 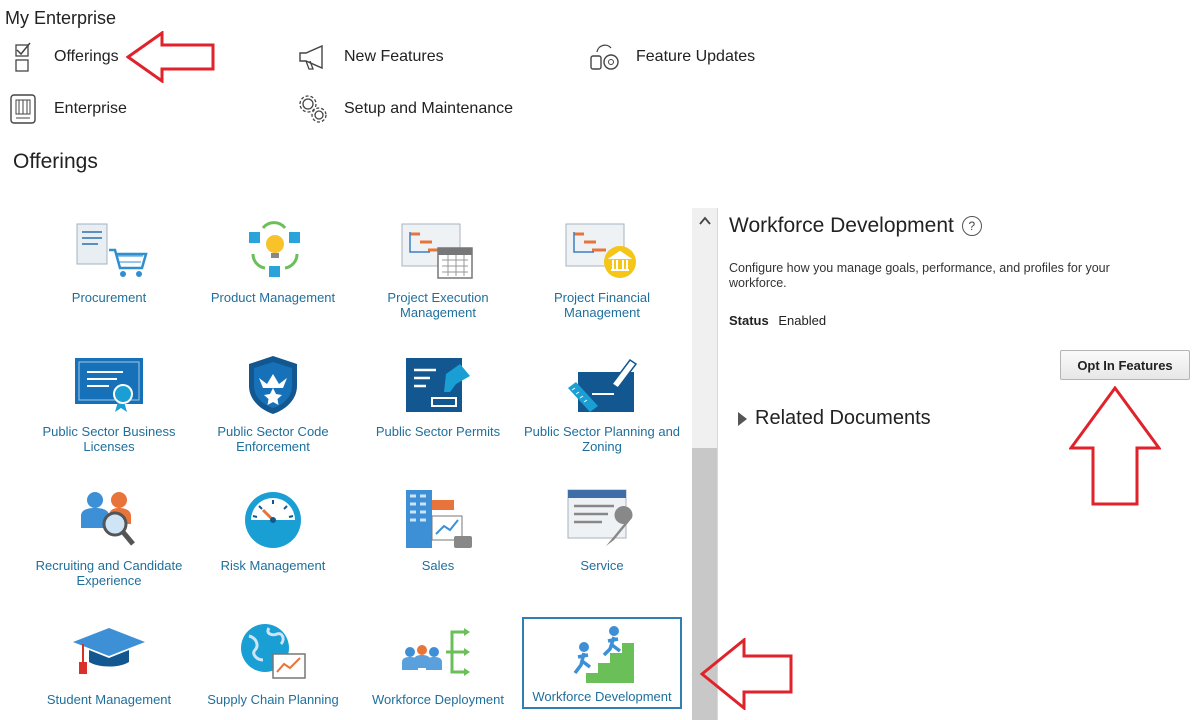 I want to click on planning-ruler-icon, so click(x=603, y=385).